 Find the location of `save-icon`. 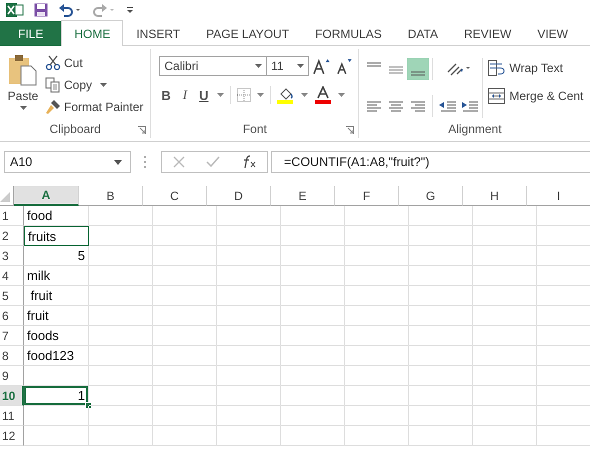

save-icon is located at coordinates (41, 10).